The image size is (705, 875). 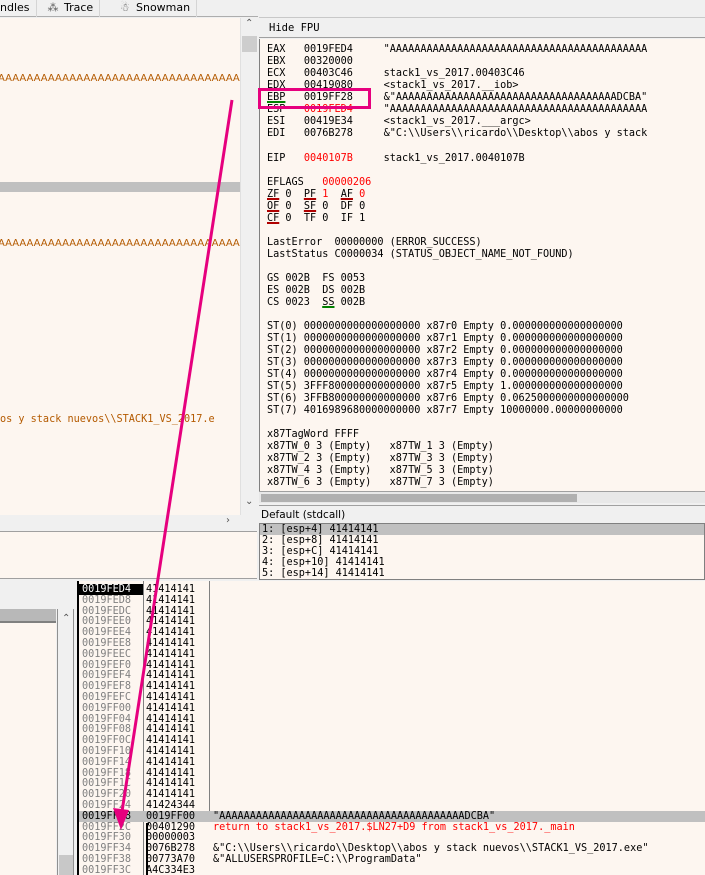 What do you see at coordinates (111, 870) in the screenshot?
I see `stack-address: 0019FF3C` at bounding box center [111, 870].